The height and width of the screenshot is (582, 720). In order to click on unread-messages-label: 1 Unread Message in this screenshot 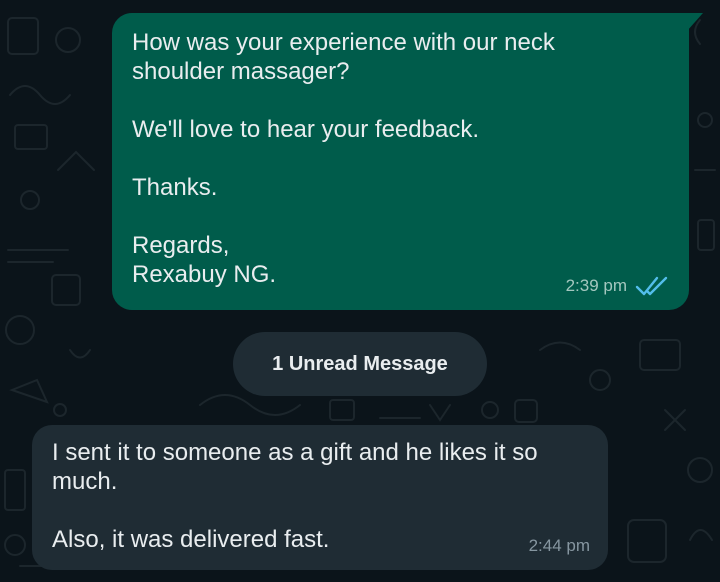, I will do `click(360, 363)`.